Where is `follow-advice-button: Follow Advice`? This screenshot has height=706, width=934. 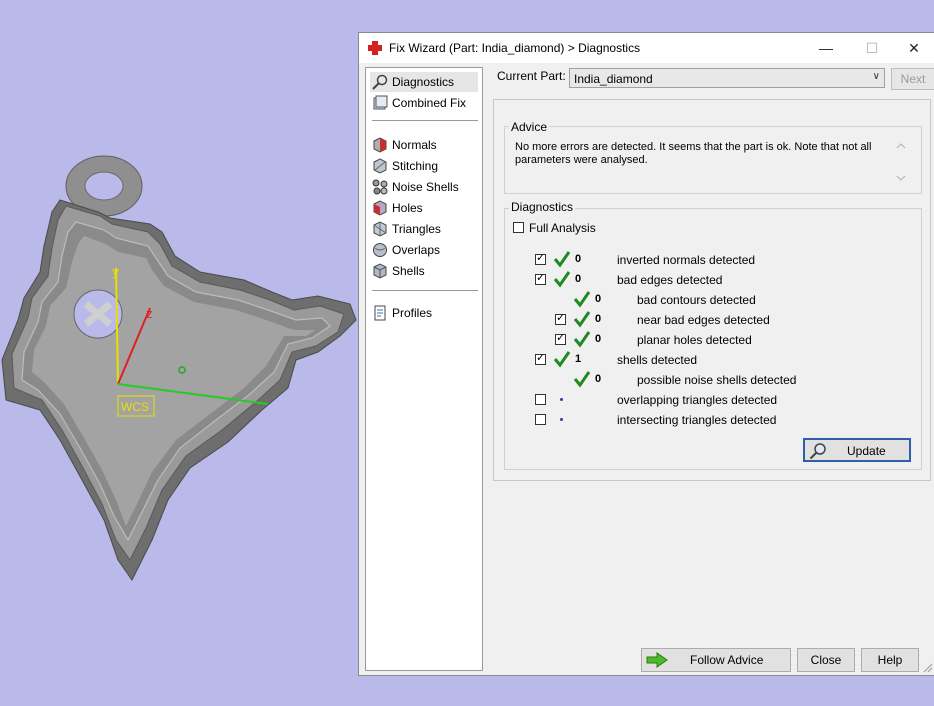 follow-advice-button: Follow Advice is located at coordinates (716, 660).